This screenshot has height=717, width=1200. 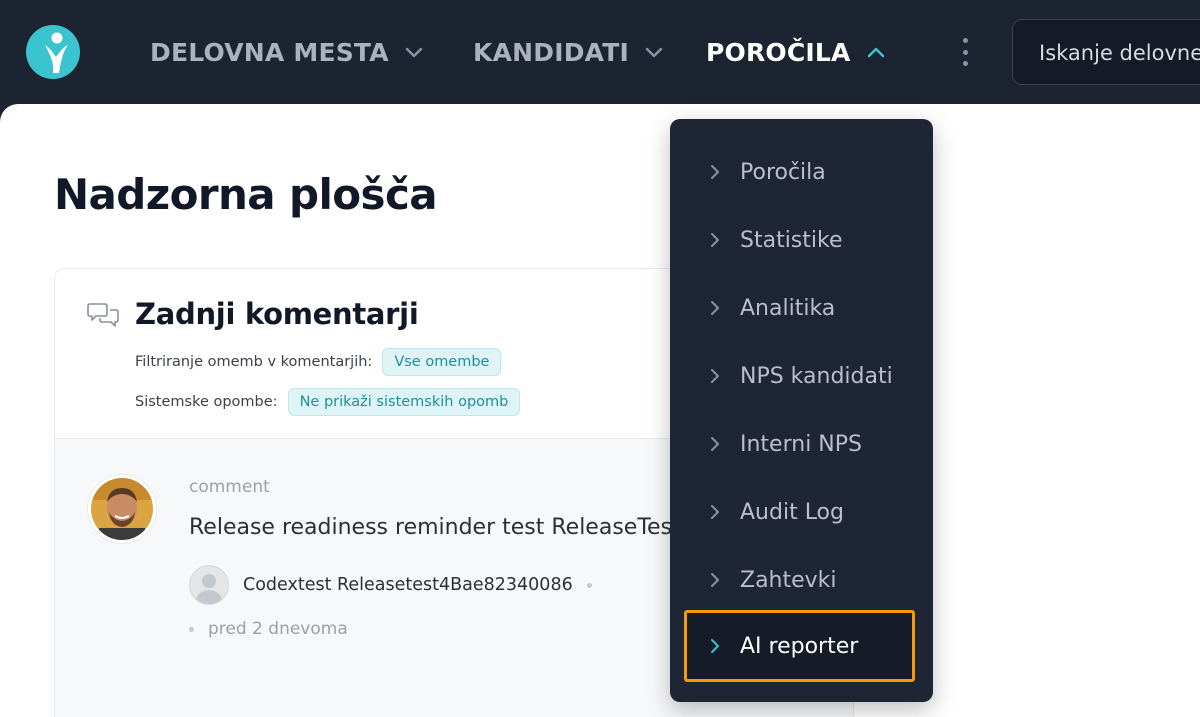 I want to click on avatar, so click(x=122, y=509).